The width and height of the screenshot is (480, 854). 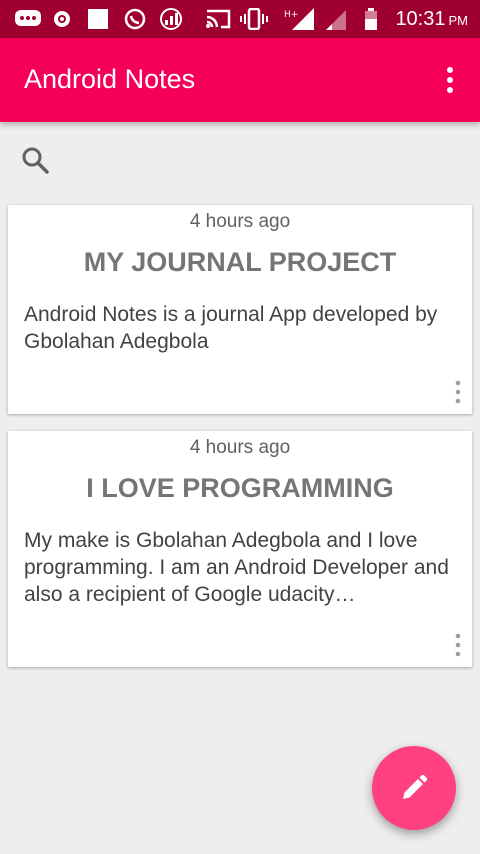 I want to click on pencil-icon, so click(x=415, y=786).